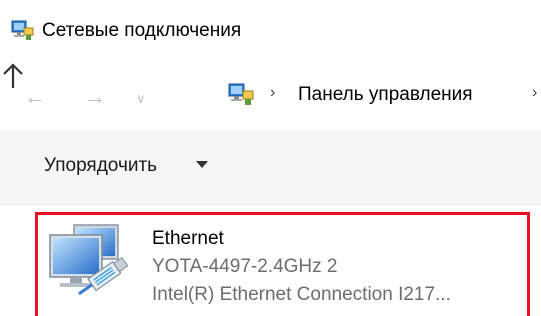  What do you see at coordinates (534, 93) in the screenshot?
I see `breadcrumb-overflow: ›` at bounding box center [534, 93].